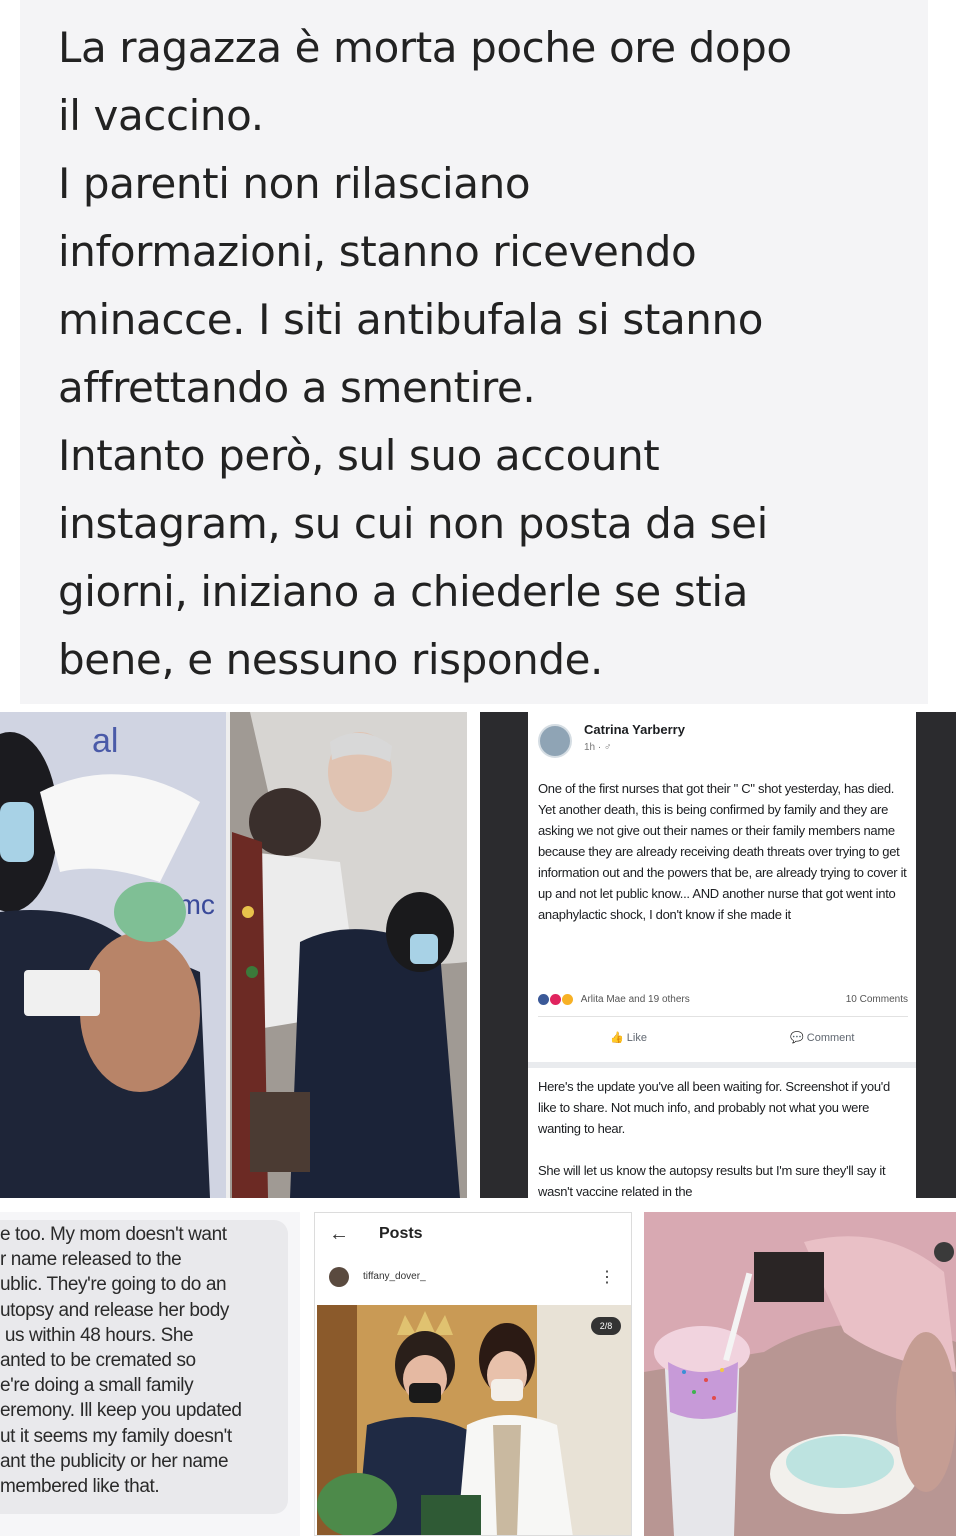 This screenshot has width=956, height=1536. What do you see at coordinates (401, 1233) in the screenshot?
I see `page-title: Posts` at bounding box center [401, 1233].